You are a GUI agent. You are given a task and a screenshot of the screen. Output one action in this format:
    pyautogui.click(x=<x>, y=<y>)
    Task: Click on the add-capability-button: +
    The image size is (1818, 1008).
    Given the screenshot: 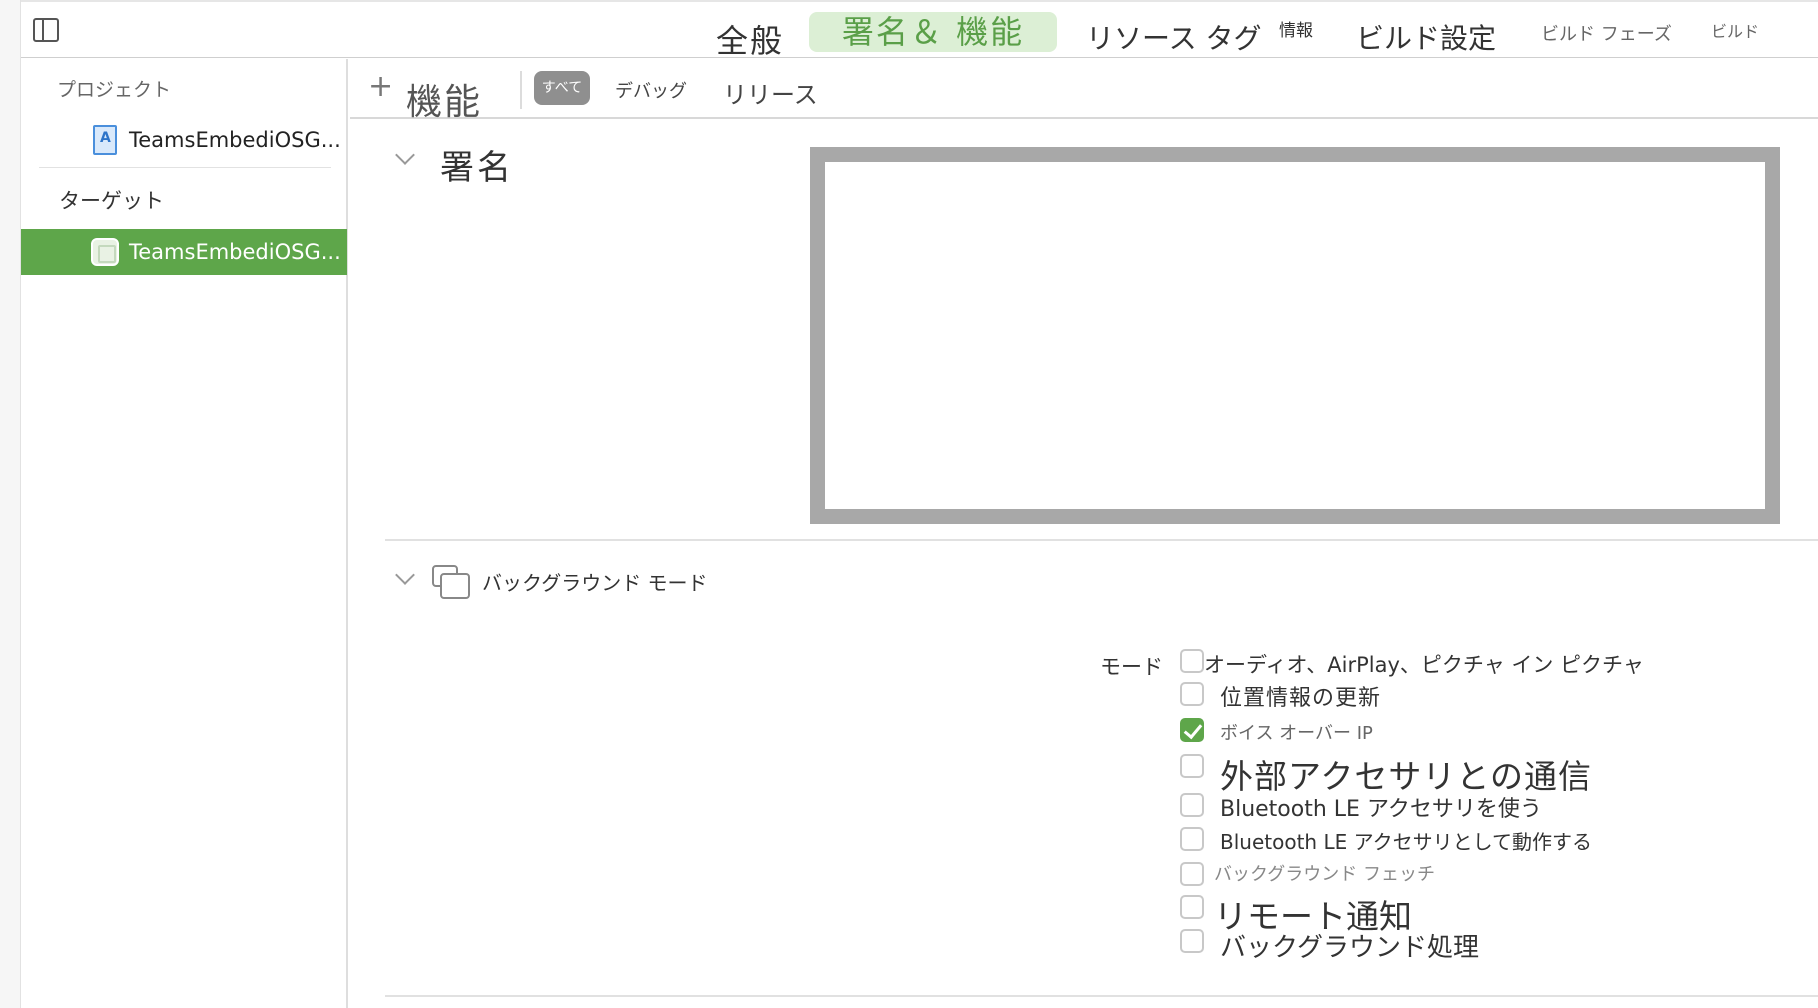 What is the action you would take?
    pyautogui.click(x=380, y=86)
    